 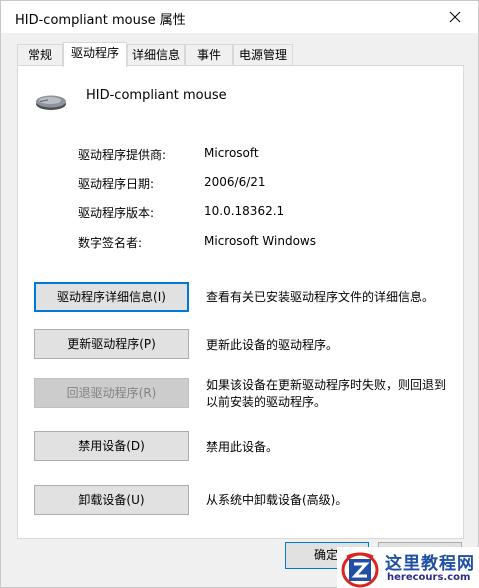 What do you see at coordinates (122, 155) in the screenshot?
I see `driver-provider-label: 驱动程序提供商:` at bounding box center [122, 155].